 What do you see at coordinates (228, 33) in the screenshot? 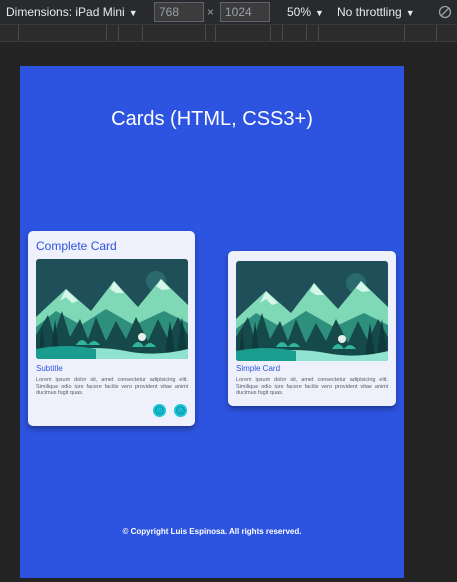
I see `media-query-bar` at bounding box center [228, 33].